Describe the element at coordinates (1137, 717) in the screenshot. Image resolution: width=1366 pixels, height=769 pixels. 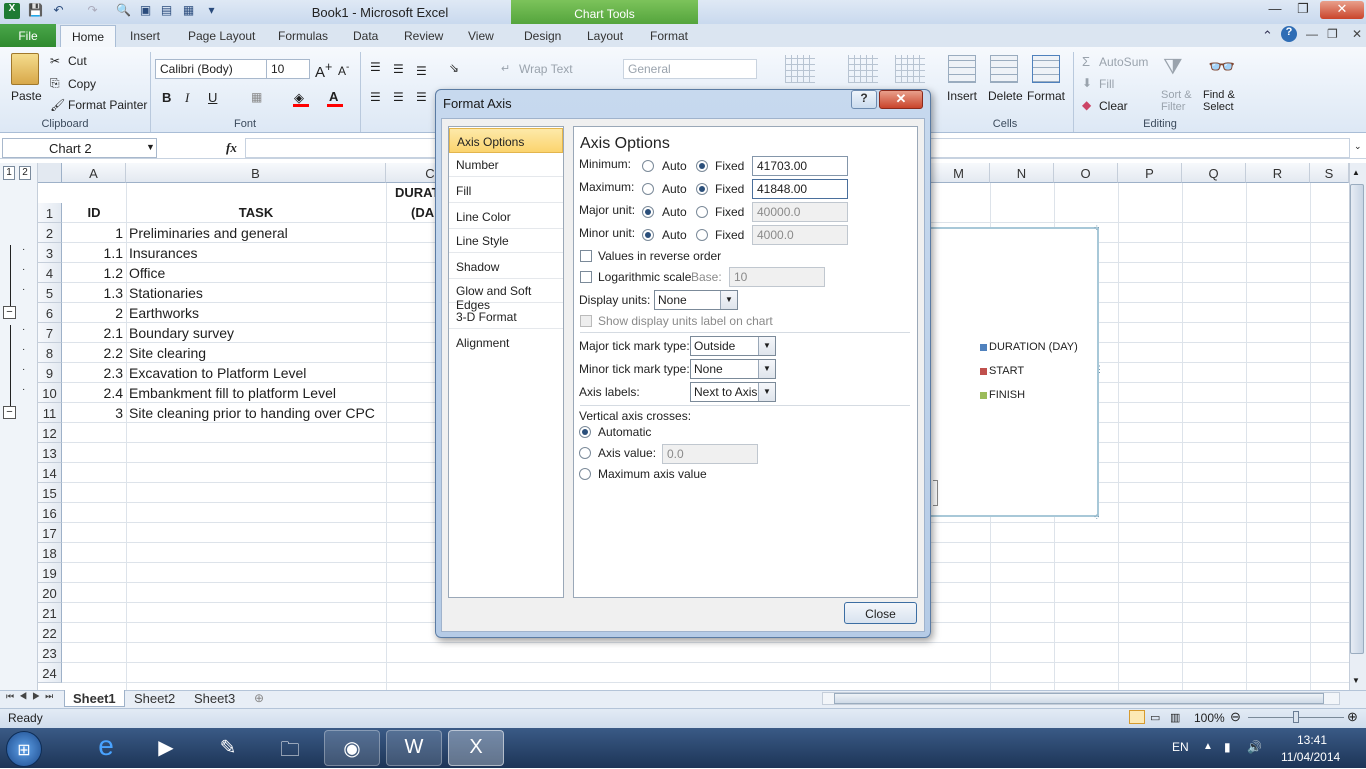
I see `normal-view-icon` at that location.